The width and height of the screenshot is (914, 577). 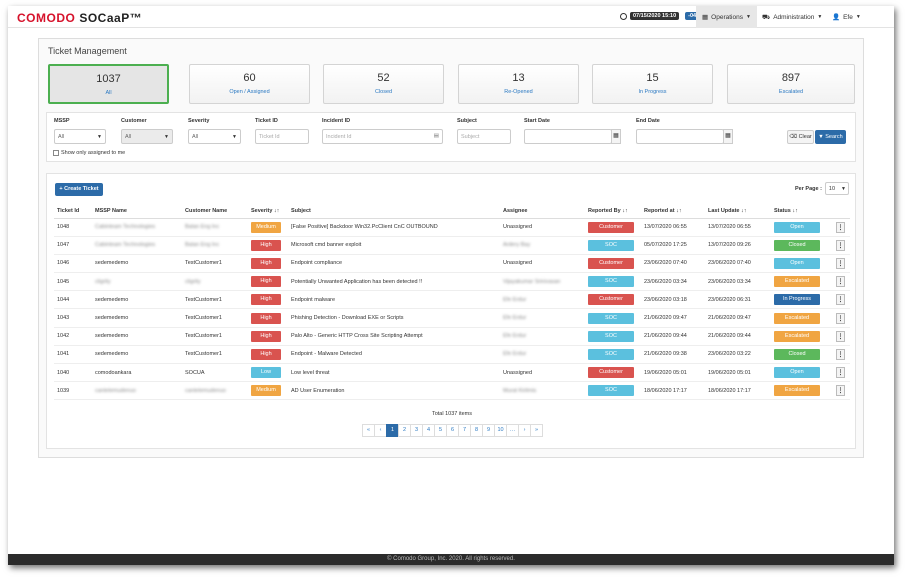 What do you see at coordinates (532, 281) in the screenshot?
I see `cell-assignee-value: Vijayakumar Srinivasan` at bounding box center [532, 281].